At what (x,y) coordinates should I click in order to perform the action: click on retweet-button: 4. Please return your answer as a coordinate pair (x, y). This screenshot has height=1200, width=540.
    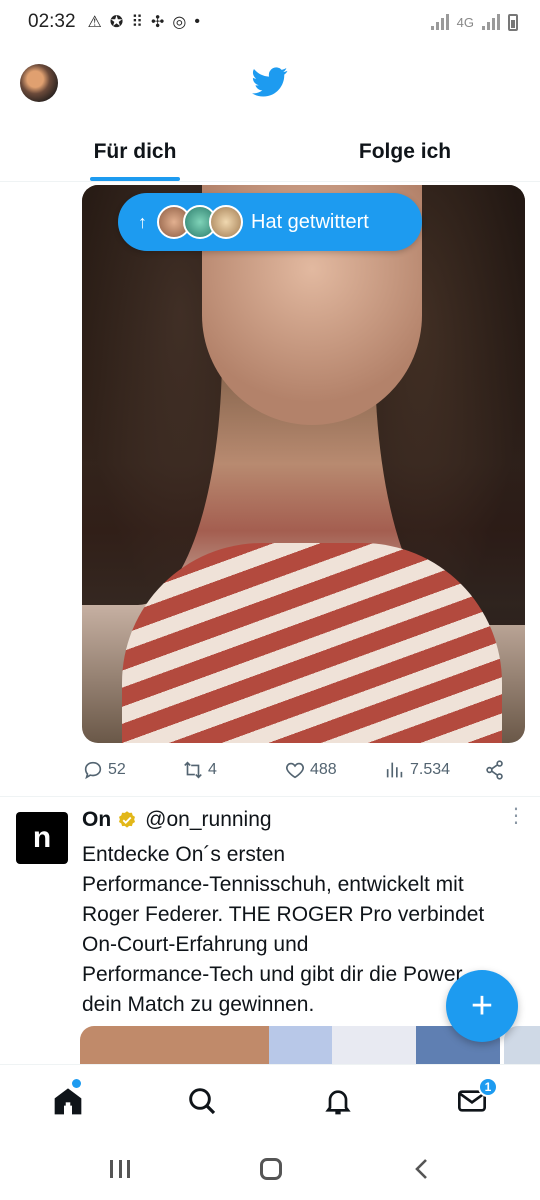
    Looking at the image, I should click on (199, 770).